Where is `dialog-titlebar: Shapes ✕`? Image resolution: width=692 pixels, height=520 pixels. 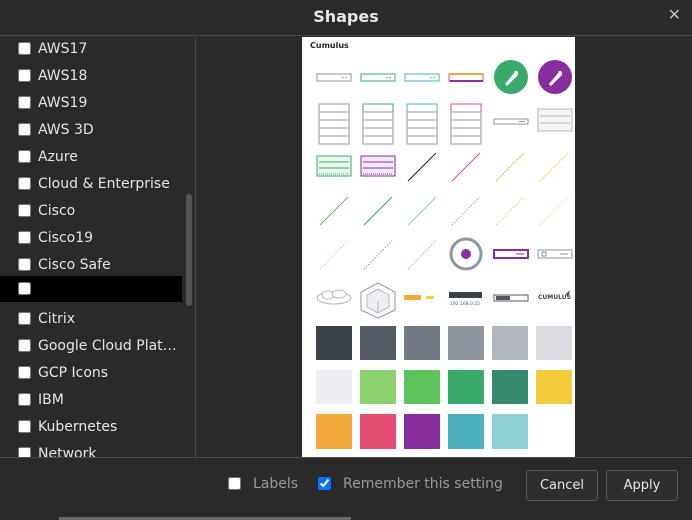
dialog-titlebar: Shapes ✕ is located at coordinates (346, 18).